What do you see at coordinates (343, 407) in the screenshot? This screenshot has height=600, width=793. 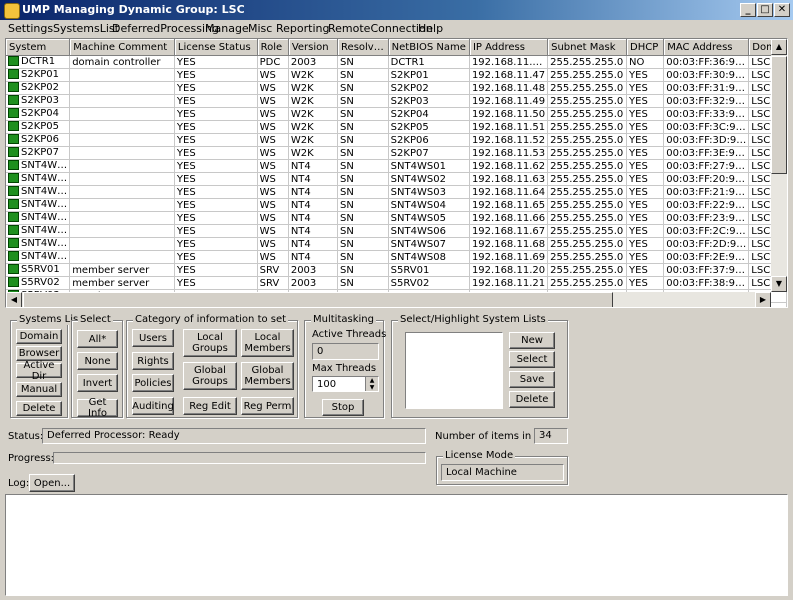 I see `stop-button: Stop` at bounding box center [343, 407].